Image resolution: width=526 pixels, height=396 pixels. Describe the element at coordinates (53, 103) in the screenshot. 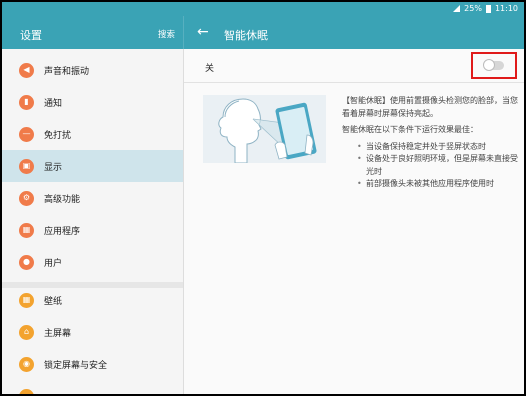

I see `sidebar-item-label: 通知` at that location.